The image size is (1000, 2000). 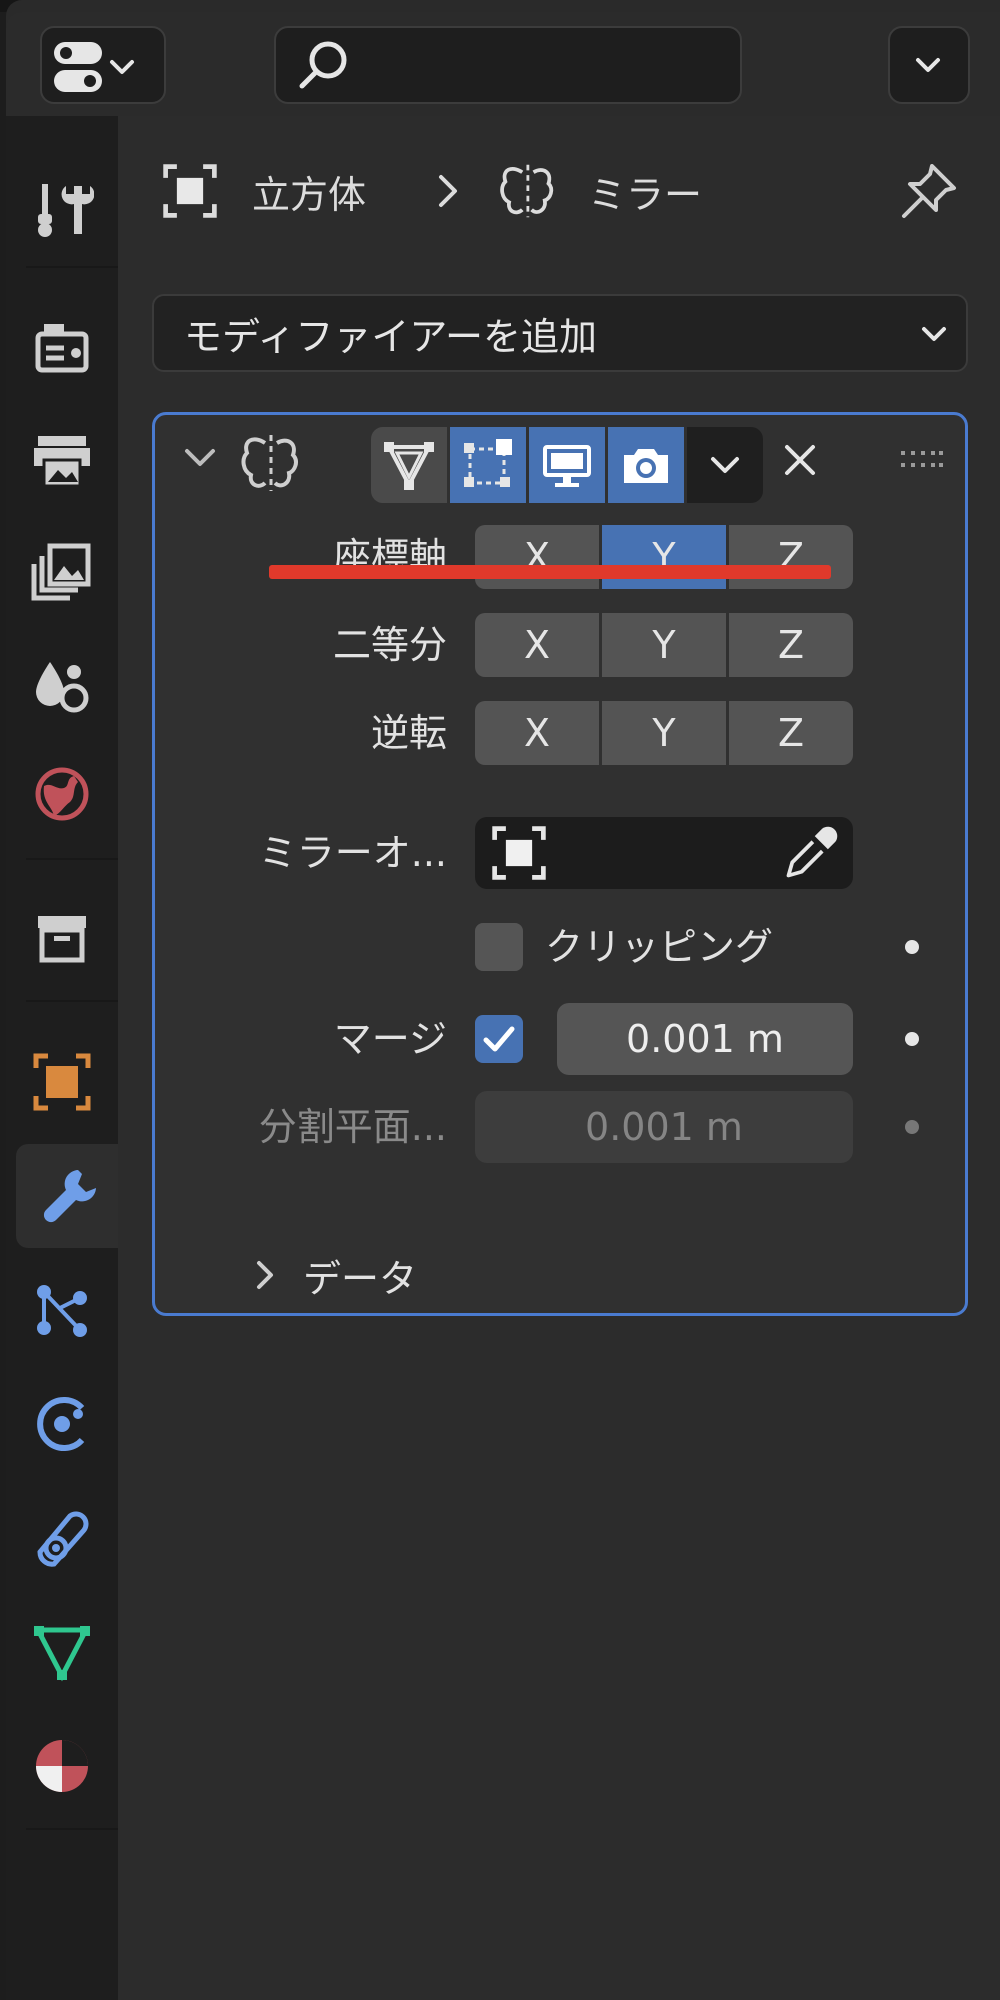 I want to click on breadcrumb-modifier-label: ミラー, so click(x=645, y=194).